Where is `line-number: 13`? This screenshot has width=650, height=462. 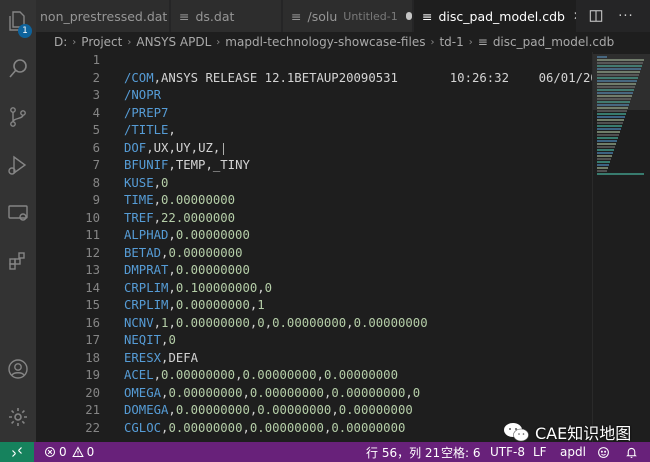 line-number: 13 is located at coordinates (92, 270).